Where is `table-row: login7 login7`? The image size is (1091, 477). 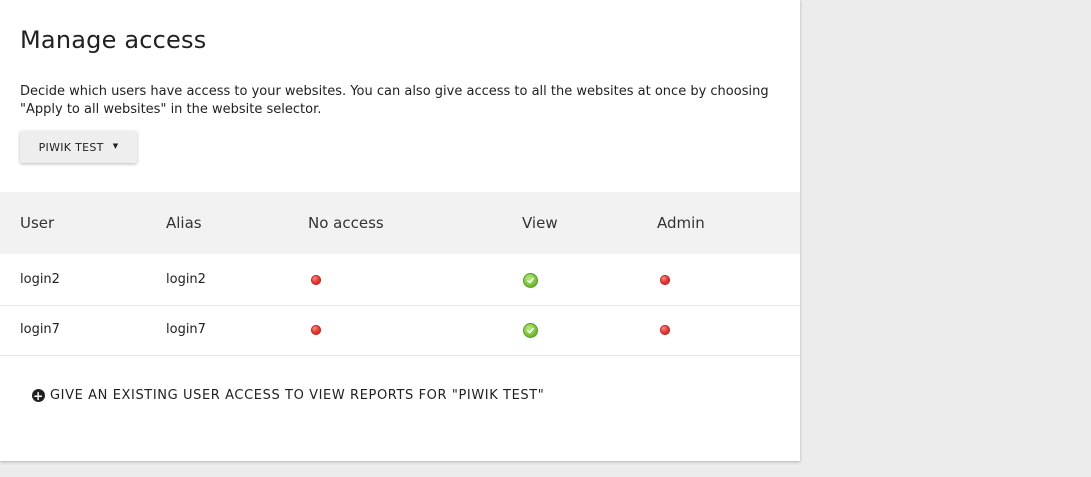
table-row: login7 login7 is located at coordinates (400, 330).